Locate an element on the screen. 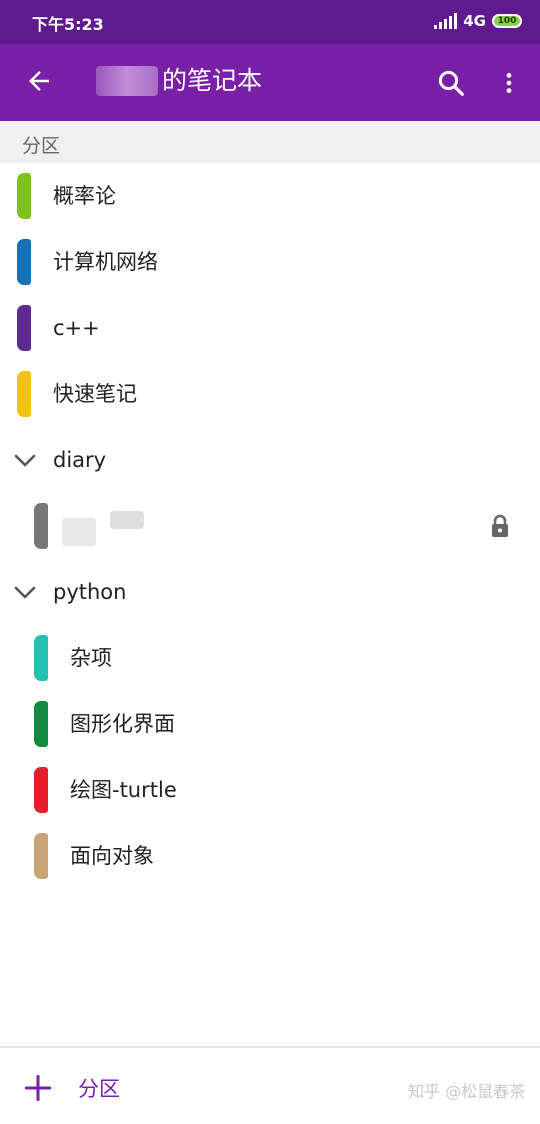 This screenshot has height=1124, width=540. status-indicators: 4G 100 is located at coordinates (478, 21).